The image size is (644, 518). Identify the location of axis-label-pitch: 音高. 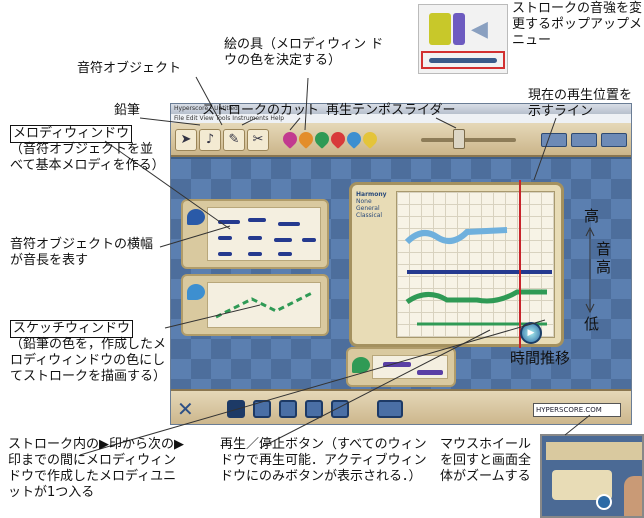
(604, 258).